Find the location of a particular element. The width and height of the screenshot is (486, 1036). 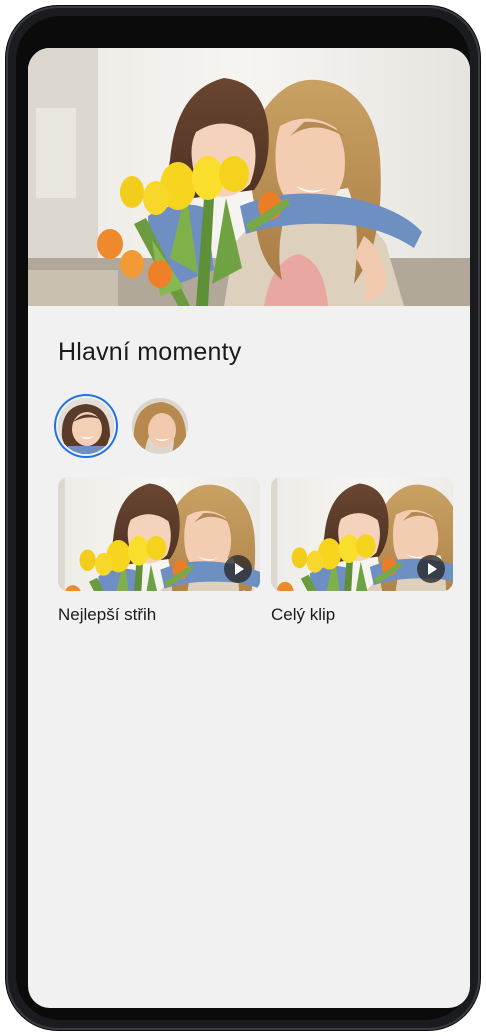

face-thumbnail-selected is located at coordinates (86, 426).